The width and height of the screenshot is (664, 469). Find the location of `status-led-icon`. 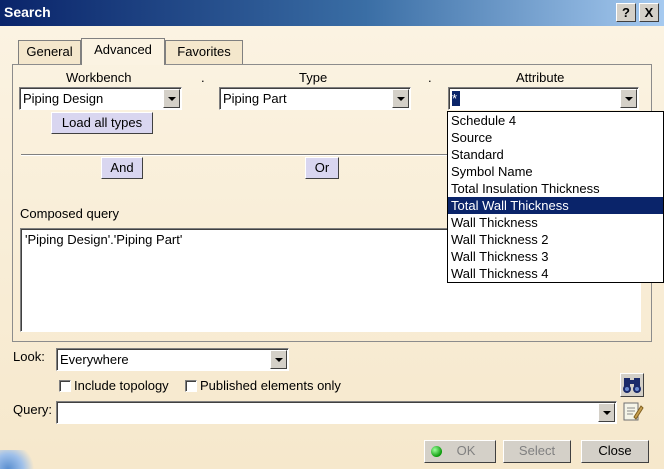

status-led-icon is located at coordinates (436, 451).